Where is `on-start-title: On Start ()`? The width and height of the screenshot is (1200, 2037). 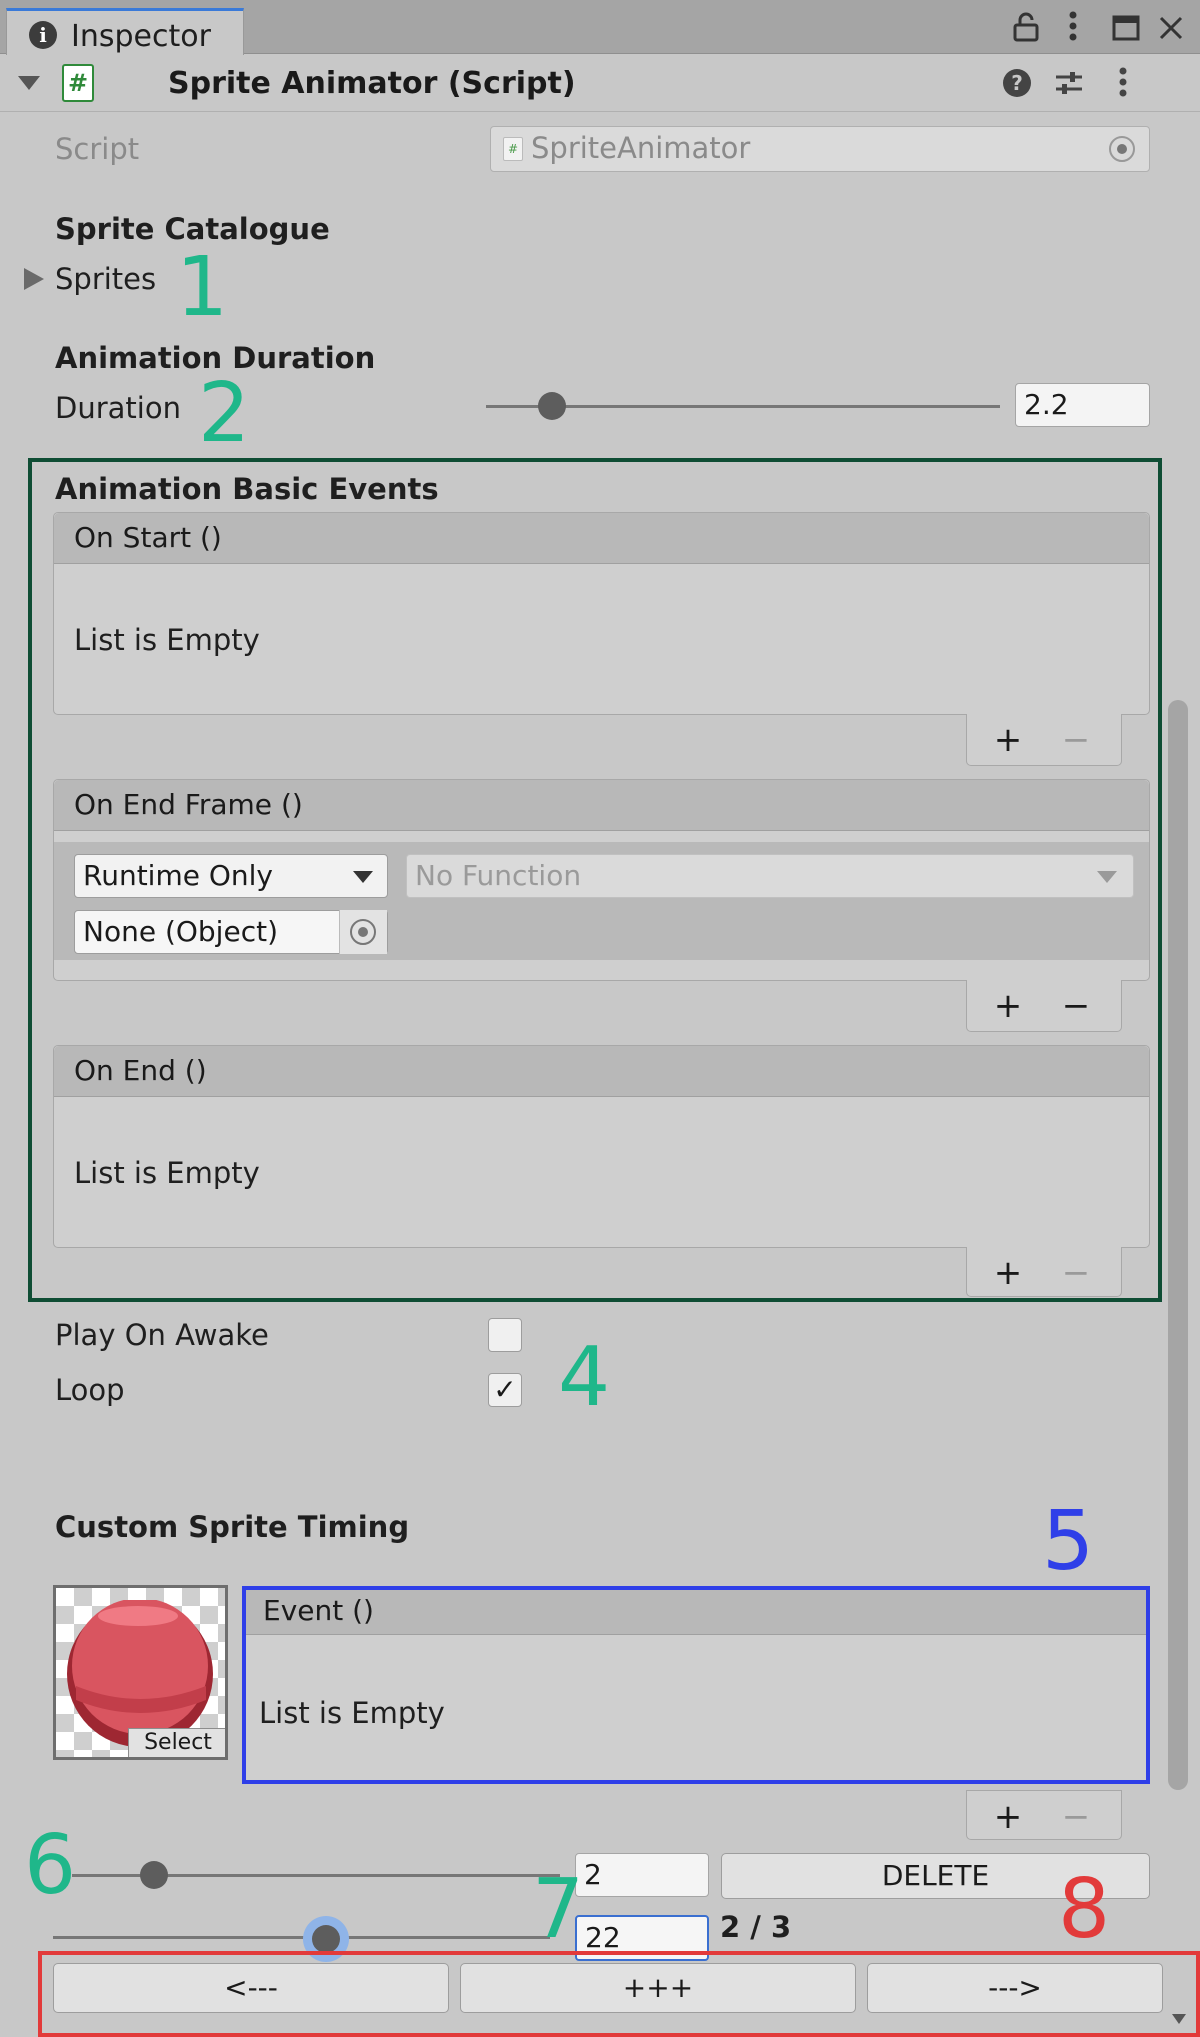
on-start-title: On Start () is located at coordinates (601, 538).